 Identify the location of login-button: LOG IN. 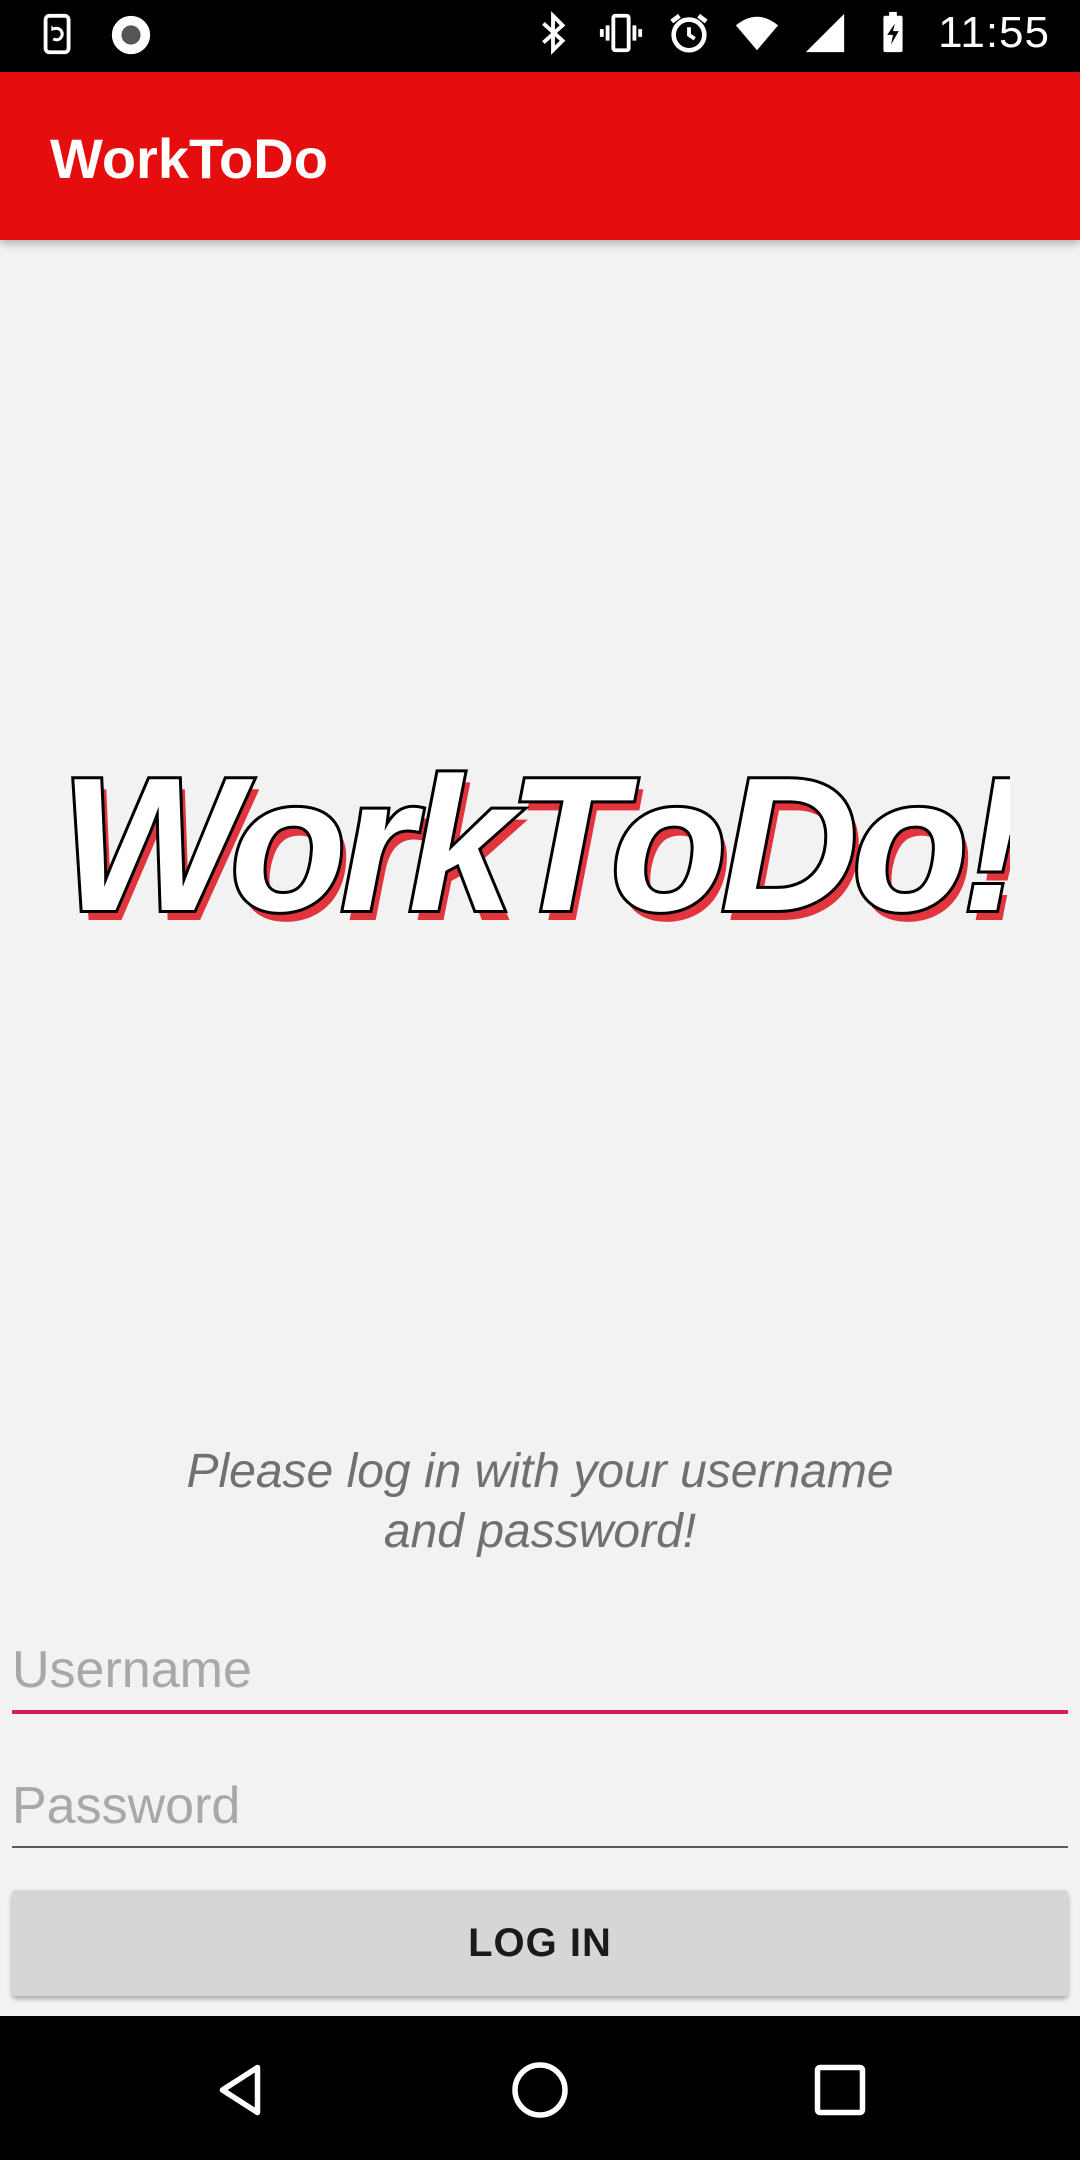
(540, 1943).